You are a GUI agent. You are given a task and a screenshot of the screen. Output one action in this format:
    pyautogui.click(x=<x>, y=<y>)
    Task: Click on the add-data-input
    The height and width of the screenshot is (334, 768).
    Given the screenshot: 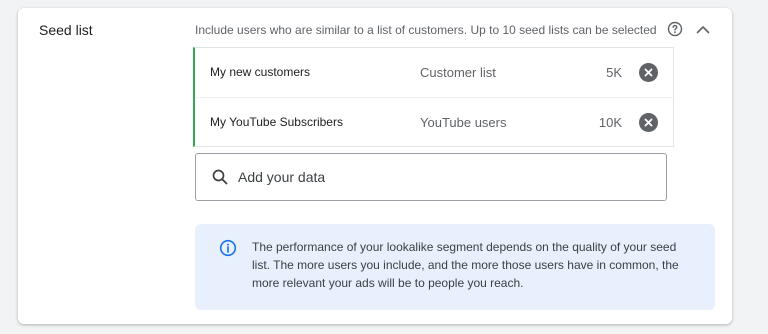 What is the action you would take?
    pyautogui.click(x=438, y=177)
    